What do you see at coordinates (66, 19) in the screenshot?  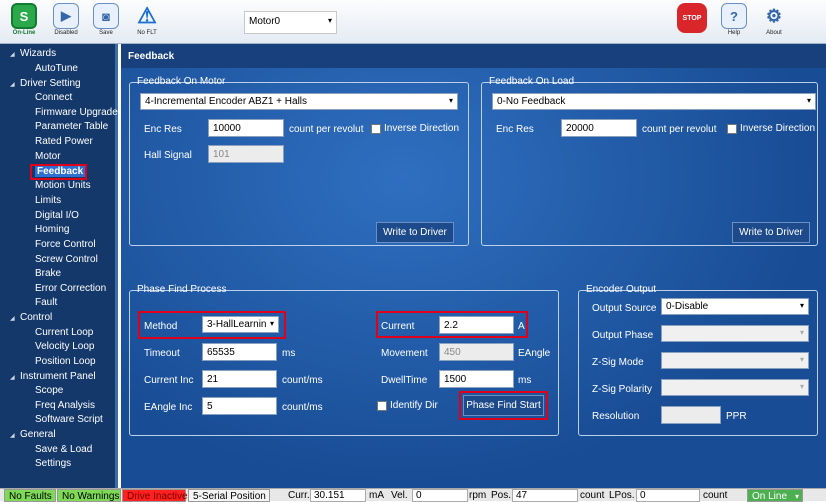 I see `disabled-button: ▶ Disabled` at bounding box center [66, 19].